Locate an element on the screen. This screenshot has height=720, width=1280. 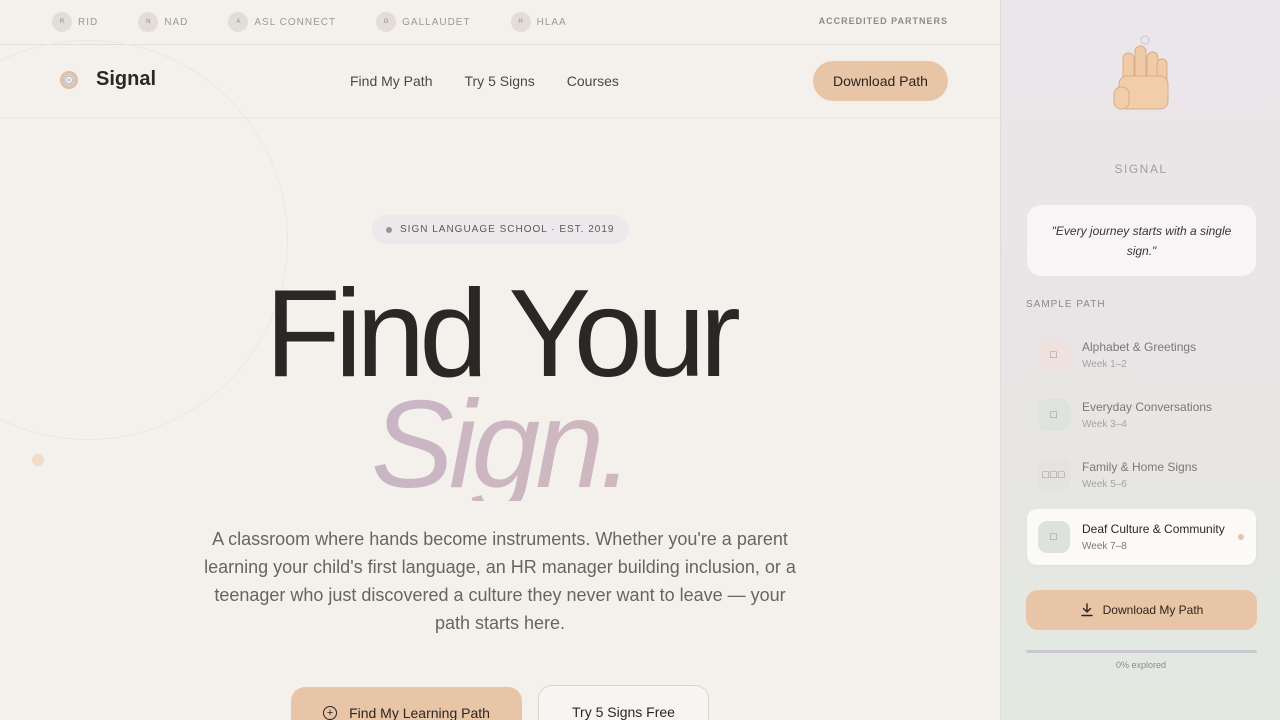
school-pill-text: SIGN LANGUAGE SCHOOL · EST. 2019 is located at coordinates (507, 229).